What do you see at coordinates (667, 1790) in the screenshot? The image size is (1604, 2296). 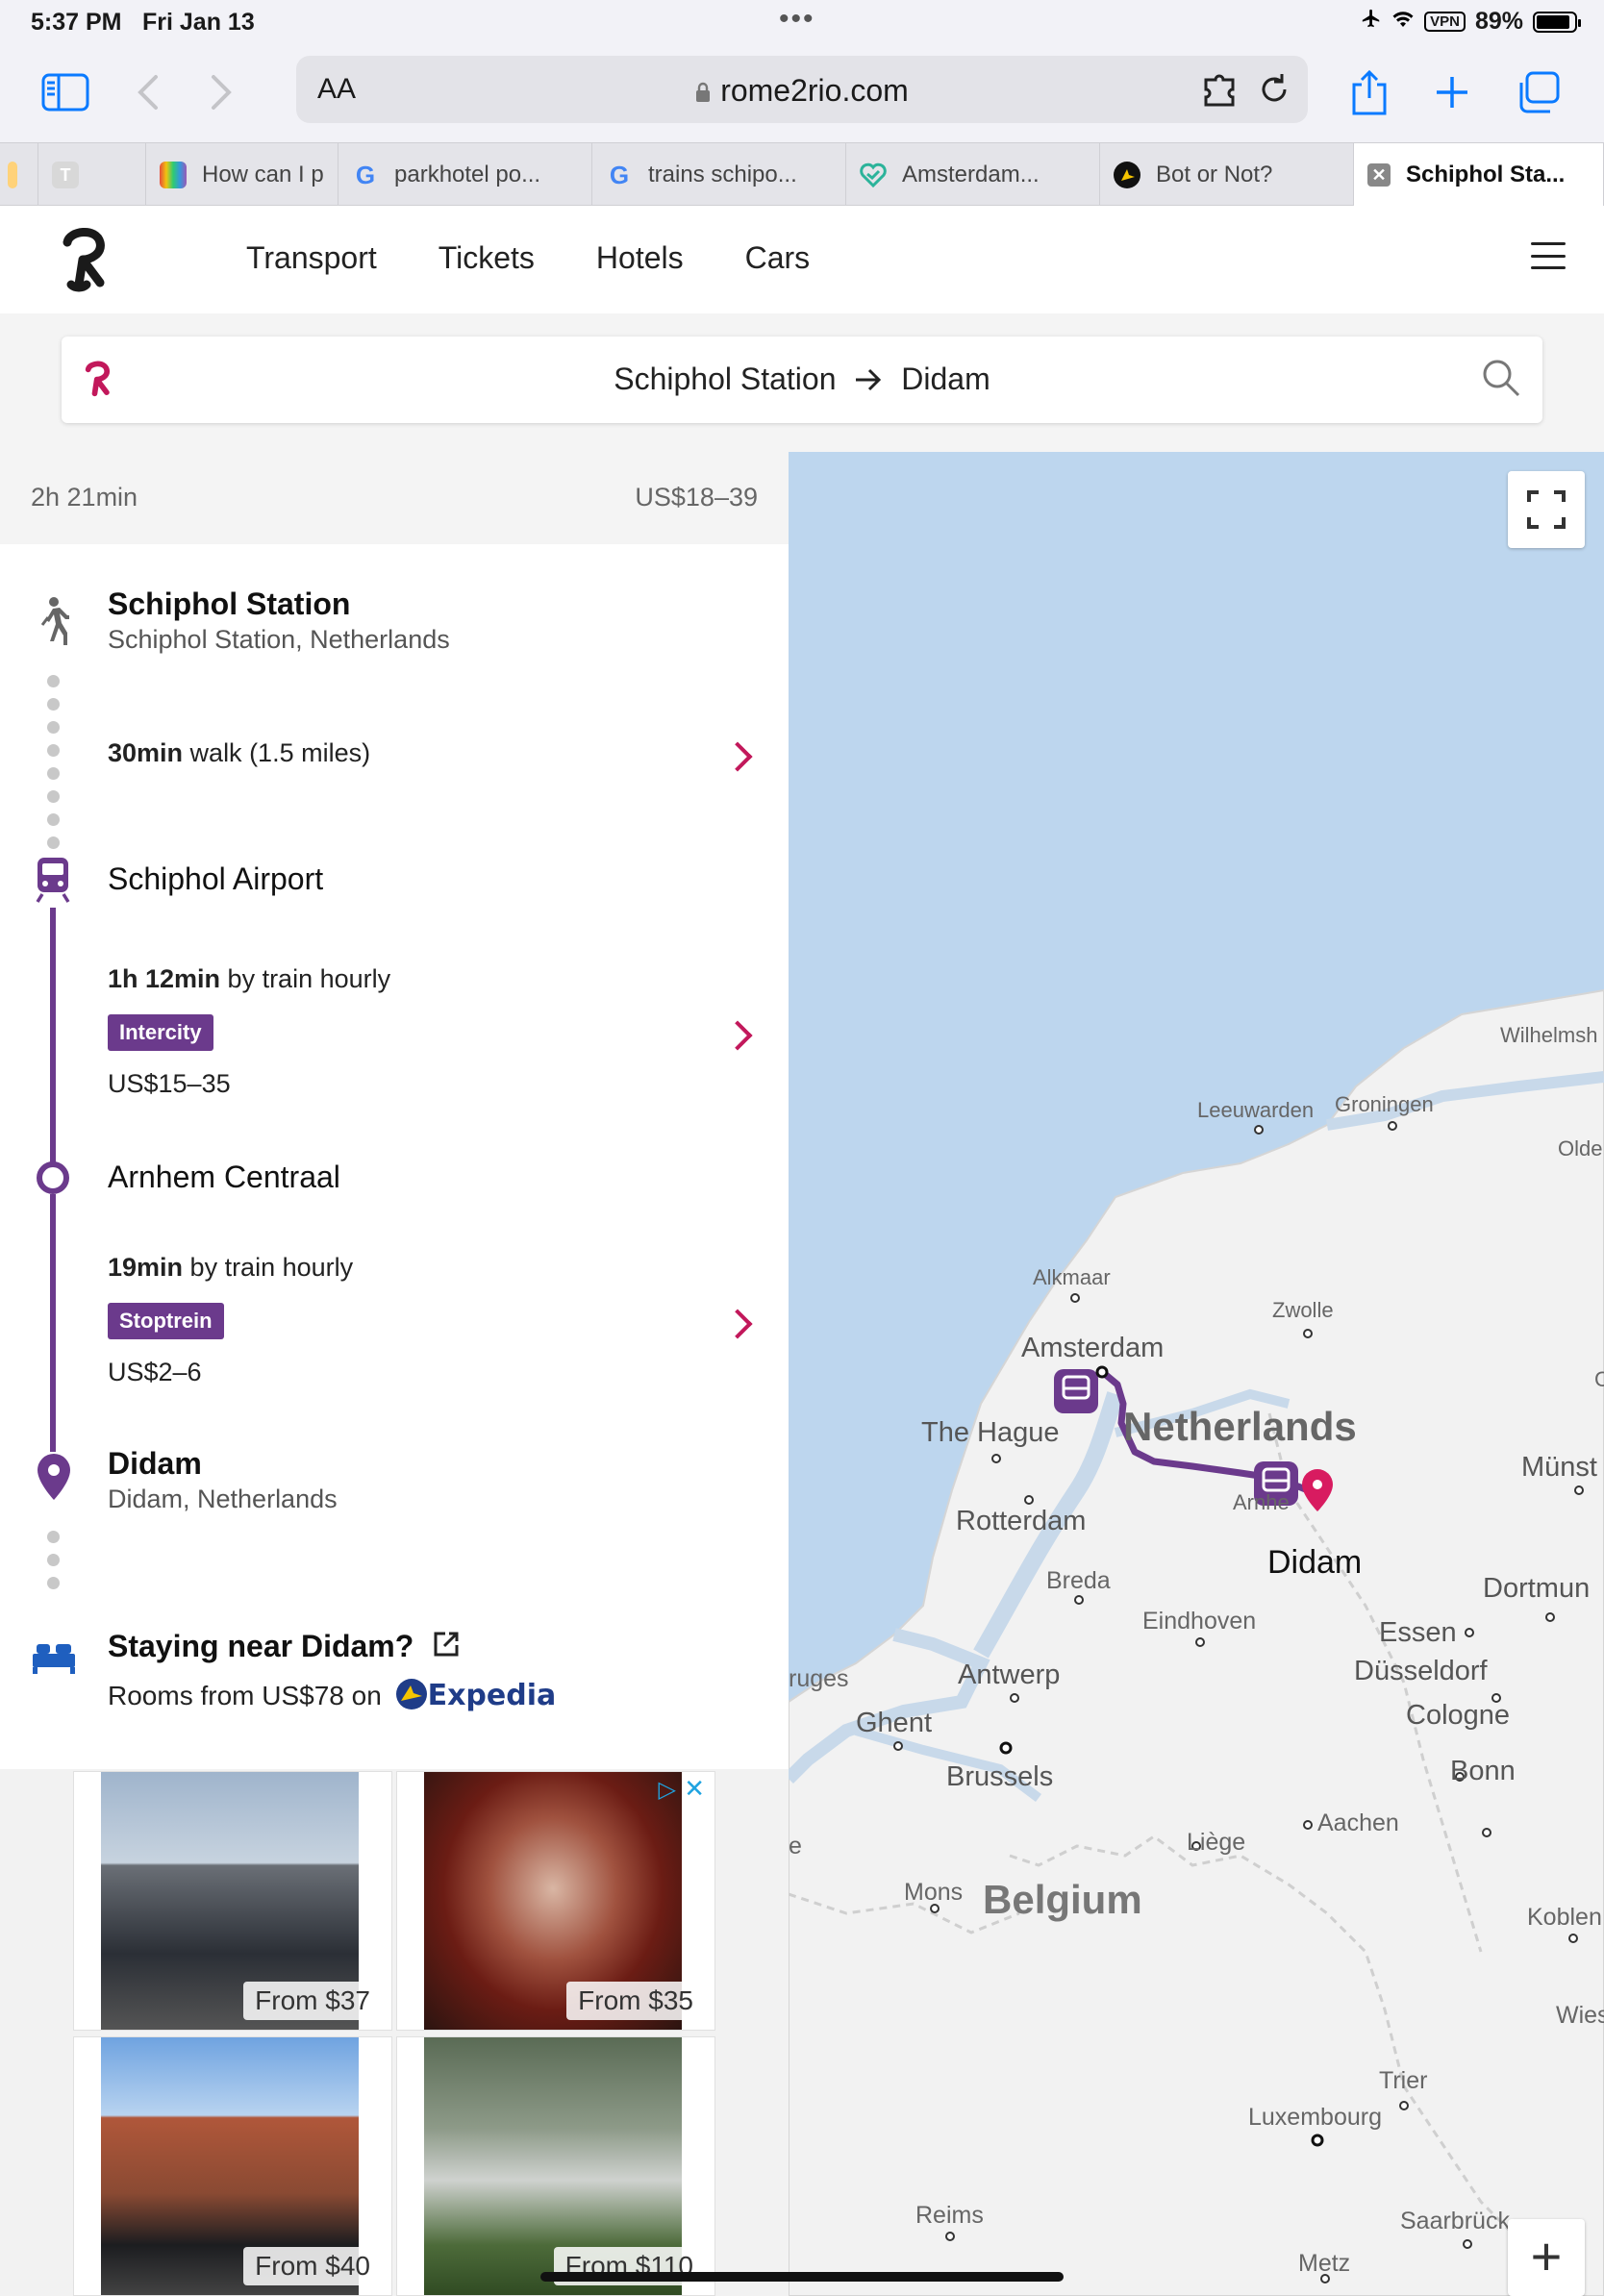 I see `adchoices-icon: ▷` at bounding box center [667, 1790].